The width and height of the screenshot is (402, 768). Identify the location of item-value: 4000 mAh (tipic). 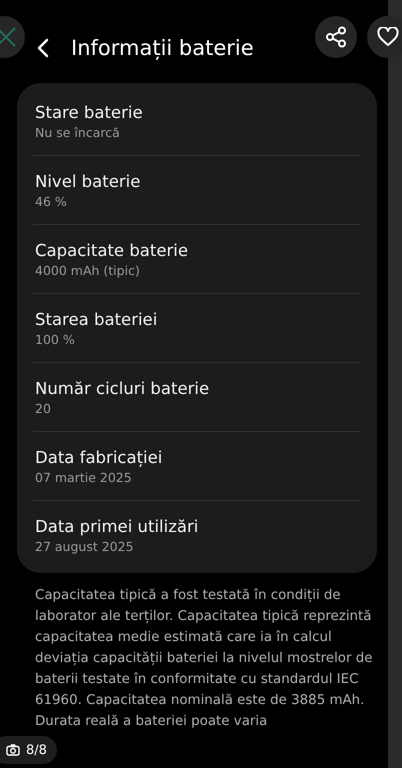
(88, 270).